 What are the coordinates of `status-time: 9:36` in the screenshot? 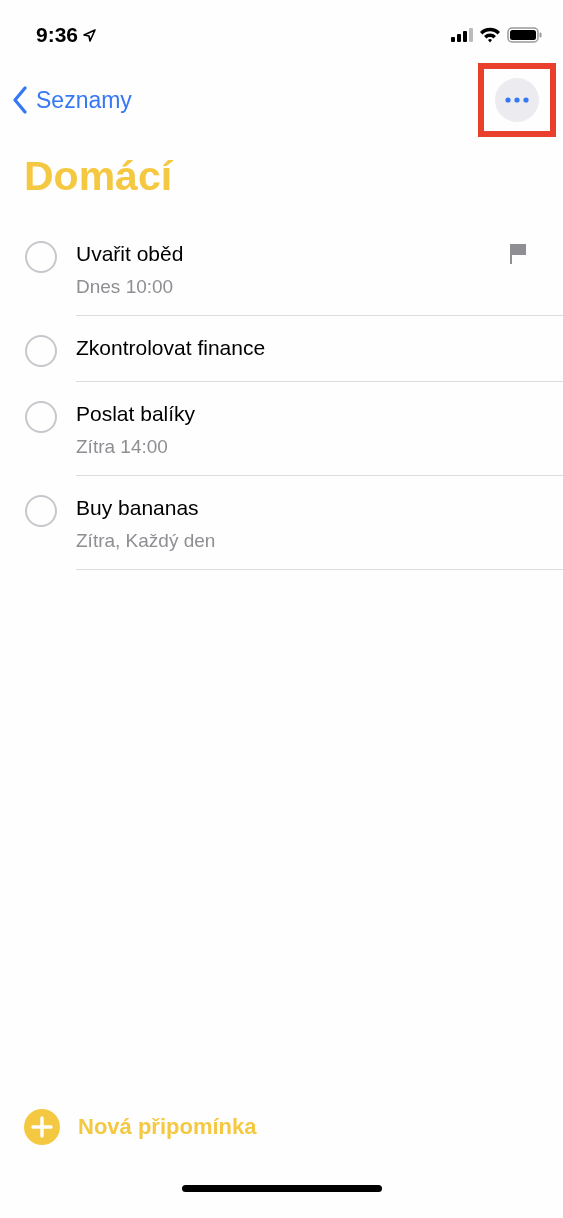 It's located at (57, 35).